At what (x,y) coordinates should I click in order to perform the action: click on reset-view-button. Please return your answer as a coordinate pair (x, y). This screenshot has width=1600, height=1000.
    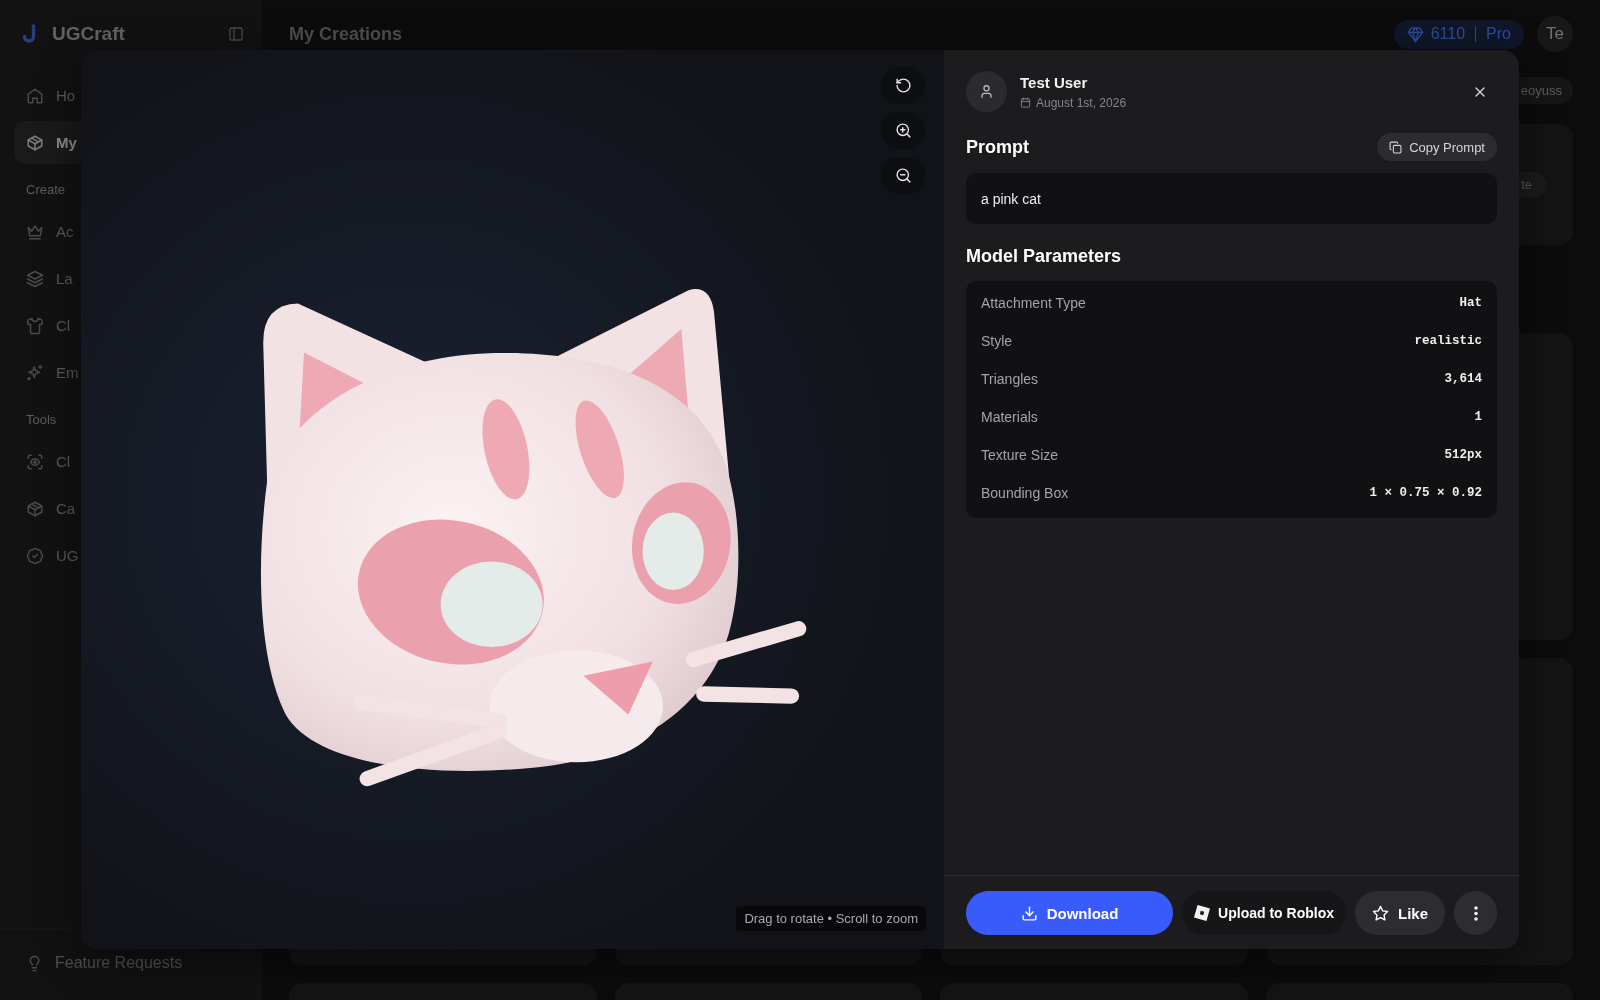
    Looking at the image, I should click on (903, 85).